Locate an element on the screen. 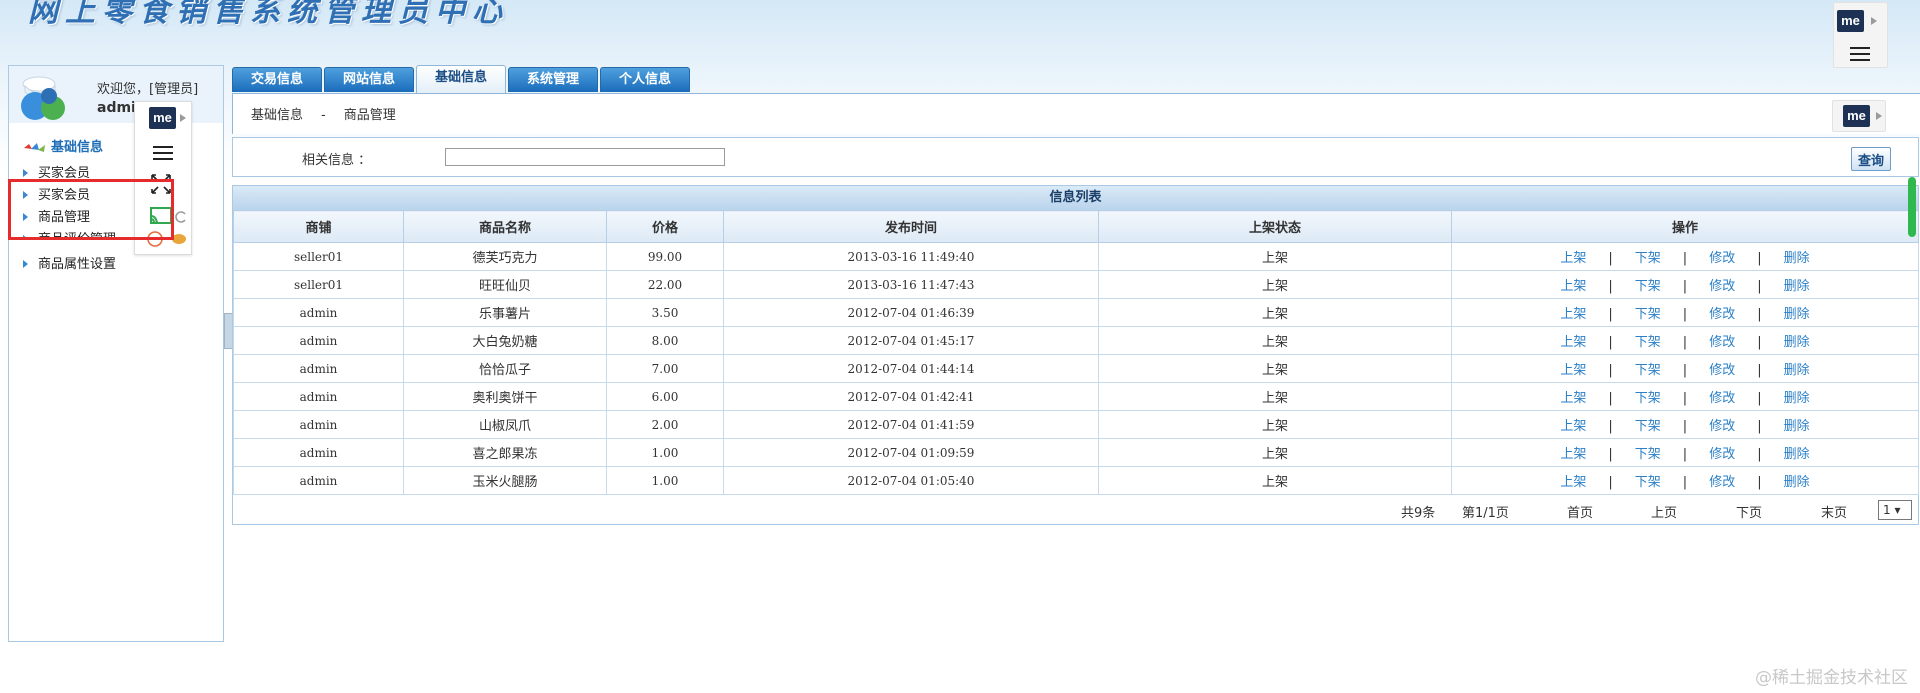 The height and width of the screenshot is (693, 1920). pager-prev: 上页 is located at coordinates (1664, 511).